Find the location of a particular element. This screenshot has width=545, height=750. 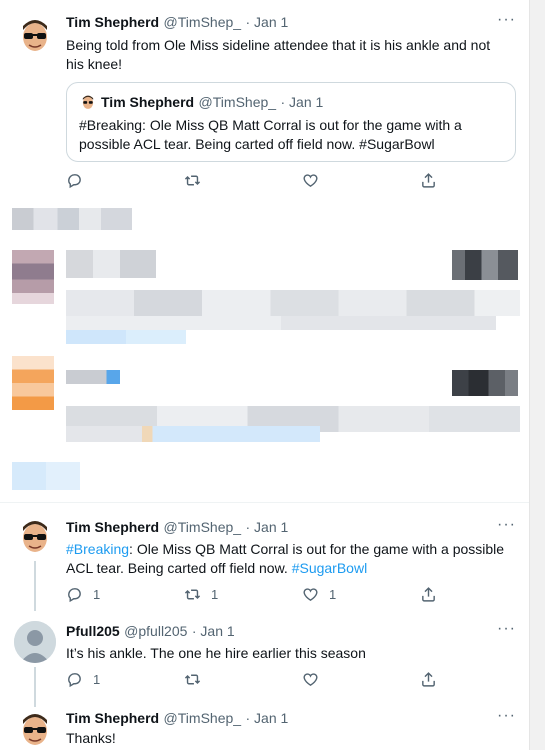

author-handle: @pfull205 is located at coordinates (155, 631).